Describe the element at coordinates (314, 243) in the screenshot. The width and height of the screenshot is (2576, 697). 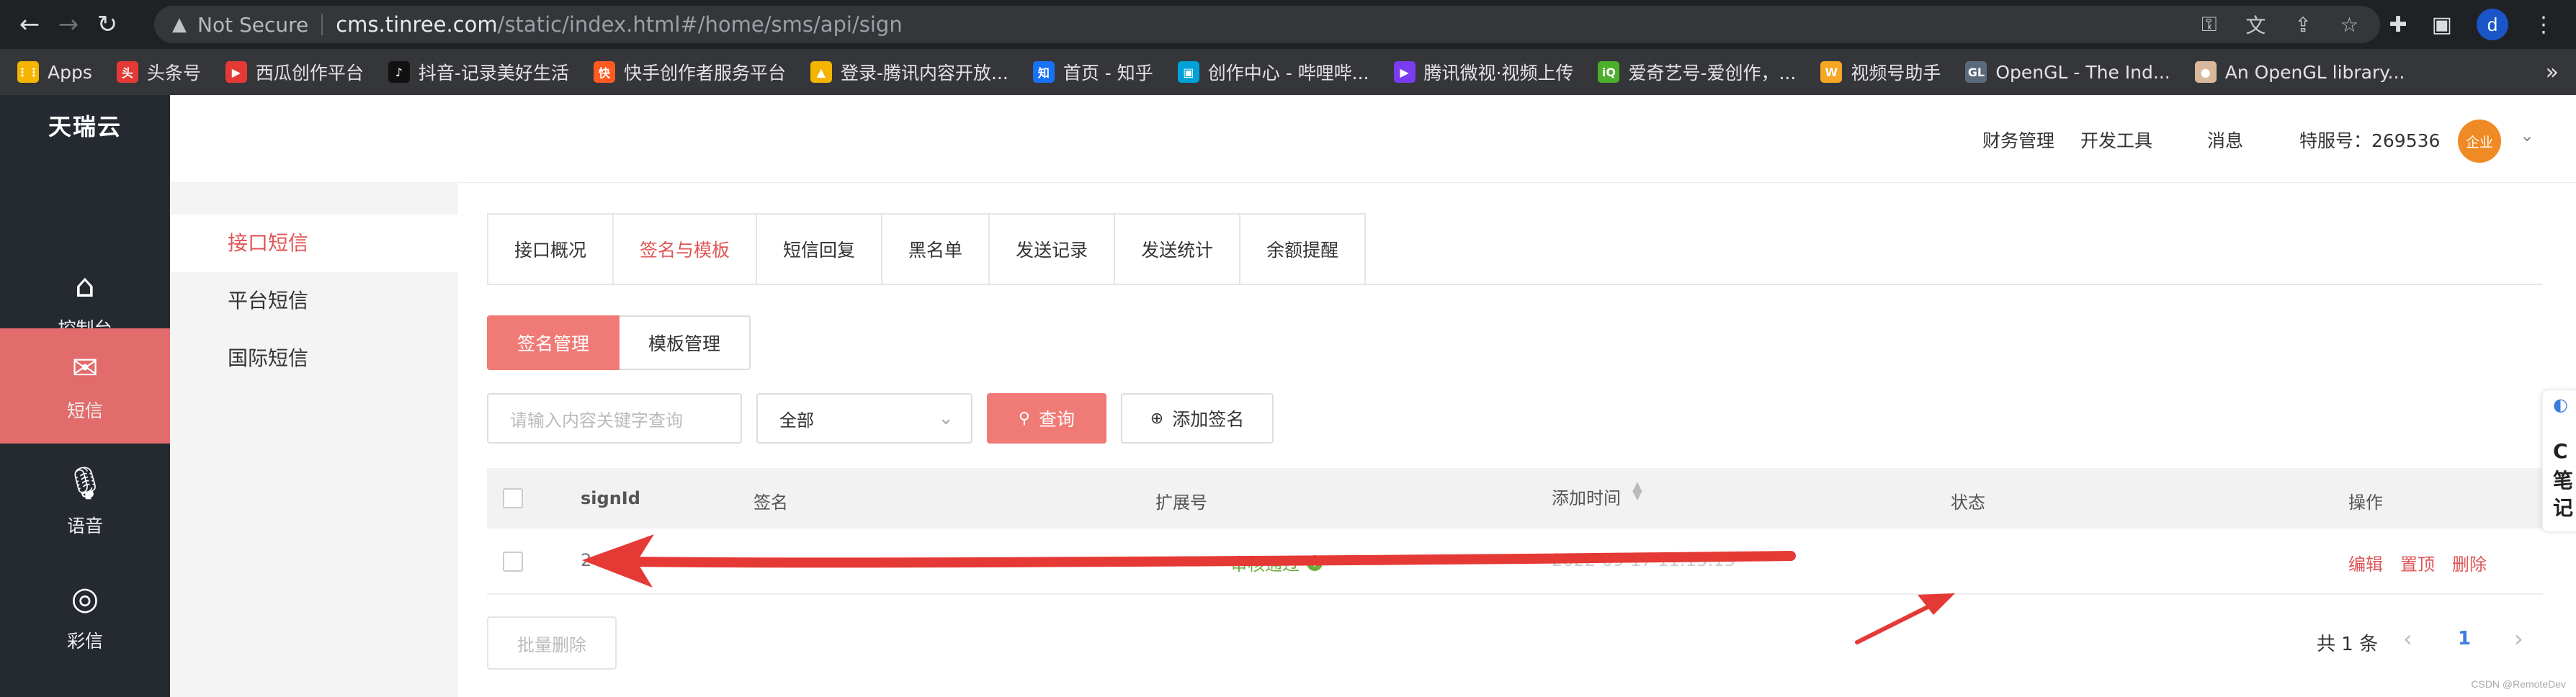
I see `submenu-active-highlight` at that location.